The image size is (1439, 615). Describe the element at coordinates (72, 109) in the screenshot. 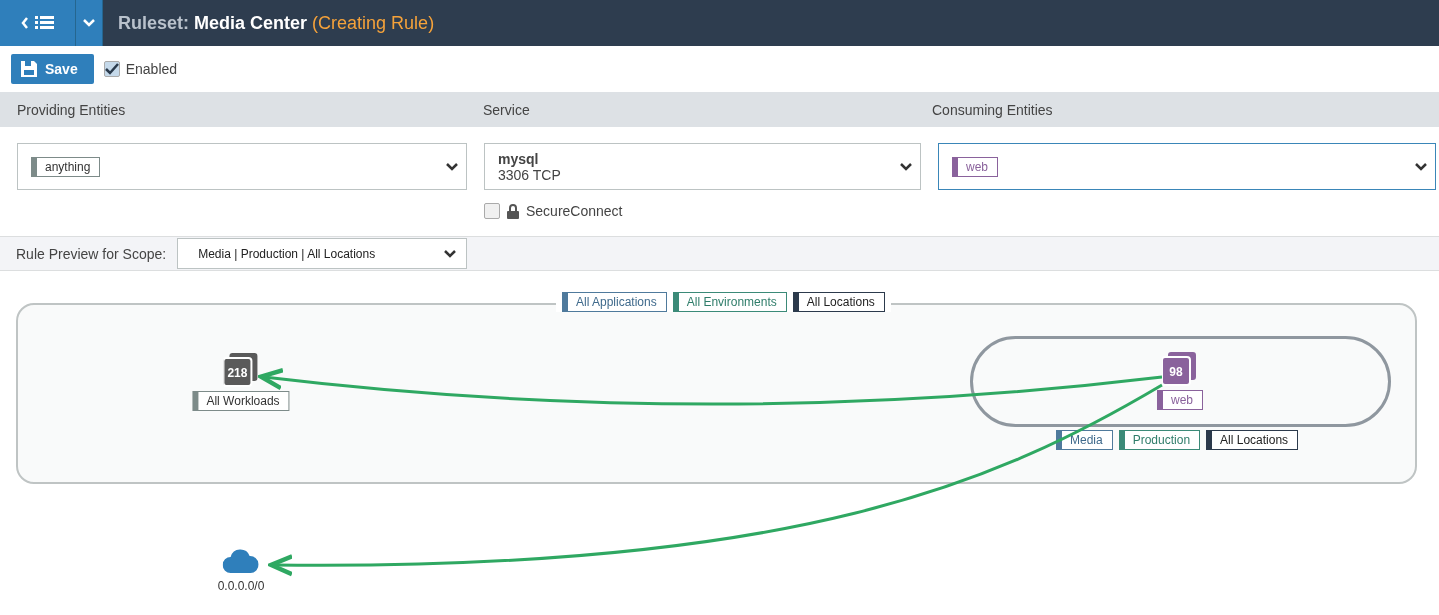

I see `column-heading: Providing Entities` at that location.